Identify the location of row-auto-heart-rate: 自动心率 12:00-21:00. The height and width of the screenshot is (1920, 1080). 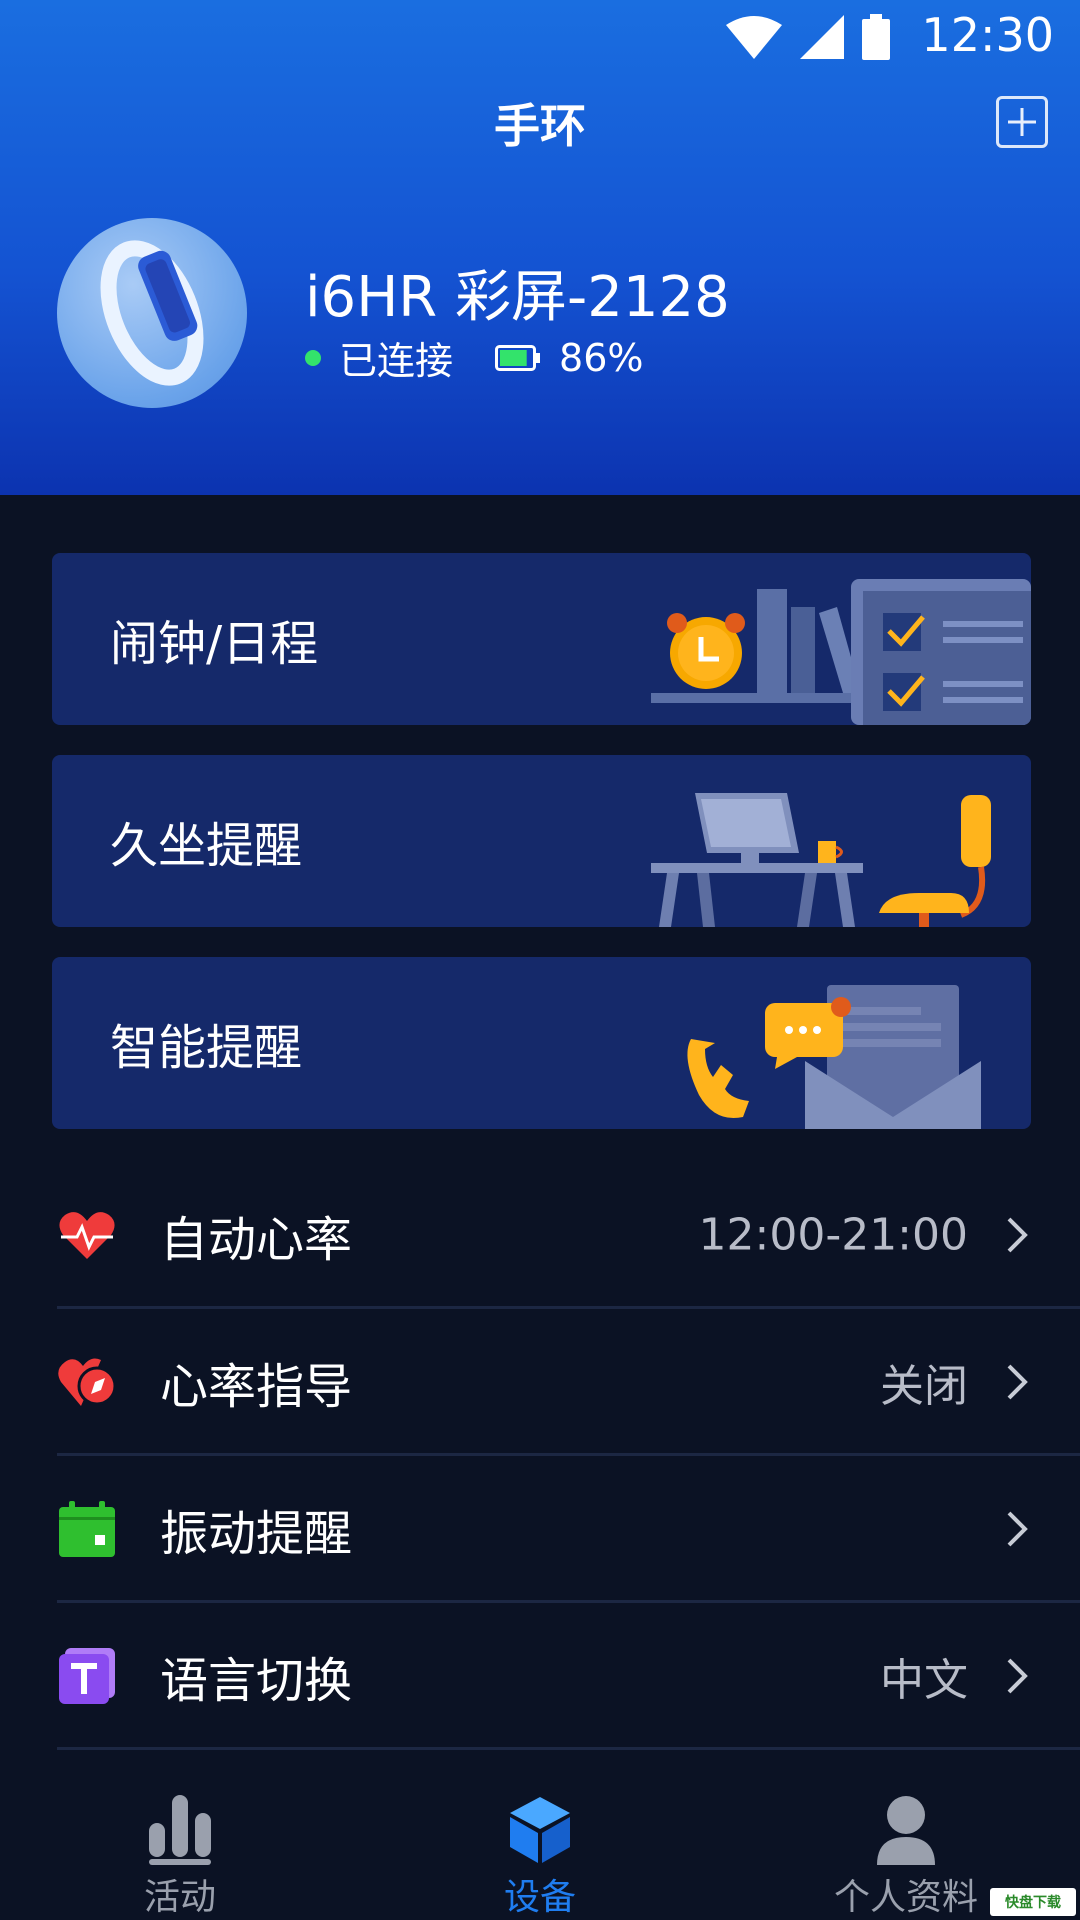
(540, 1235).